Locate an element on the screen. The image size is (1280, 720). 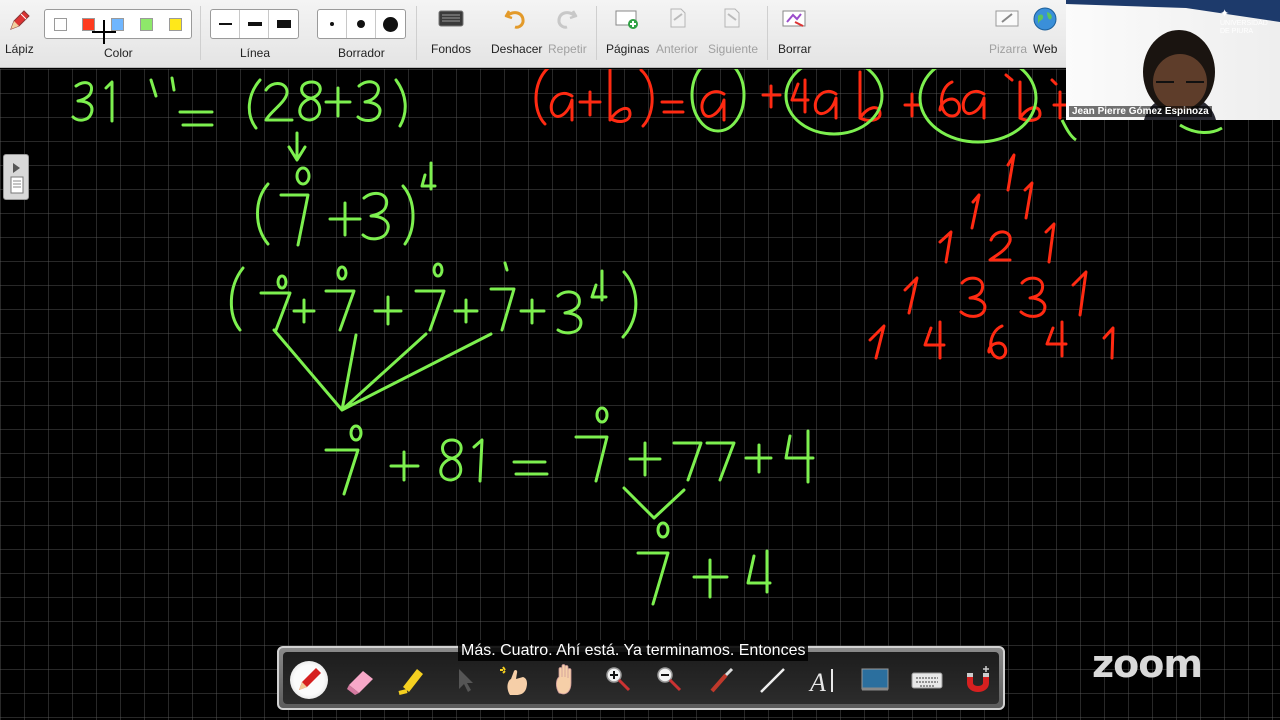
eraser-large-option is located at coordinates (390, 24).